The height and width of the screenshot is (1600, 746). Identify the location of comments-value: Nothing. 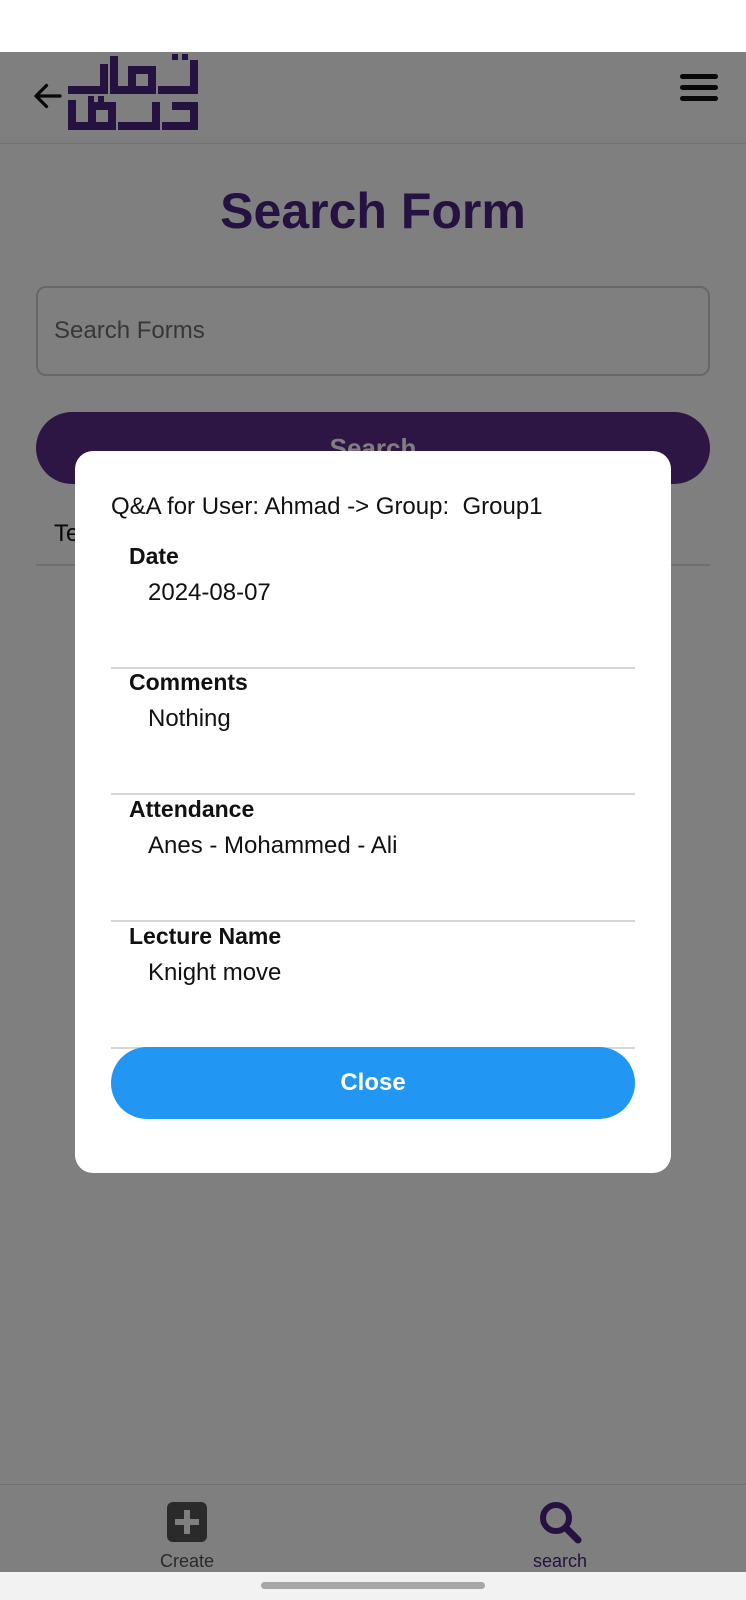
(189, 718).